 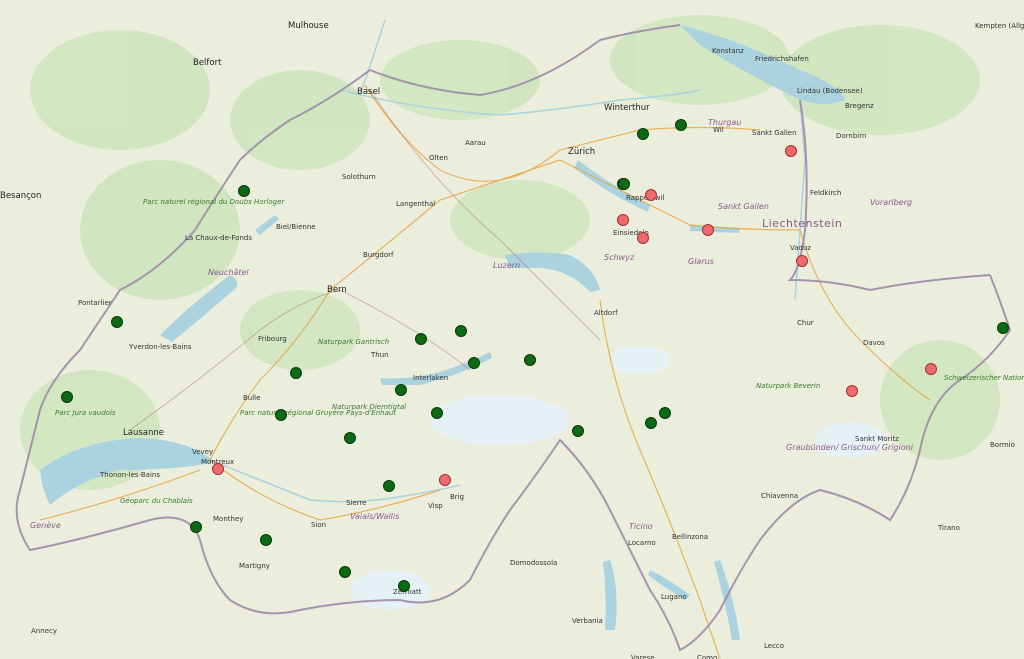 What do you see at coordinates (727, 600) in the screenshot?
I see `lake-como` at bounding box center [727, 600].